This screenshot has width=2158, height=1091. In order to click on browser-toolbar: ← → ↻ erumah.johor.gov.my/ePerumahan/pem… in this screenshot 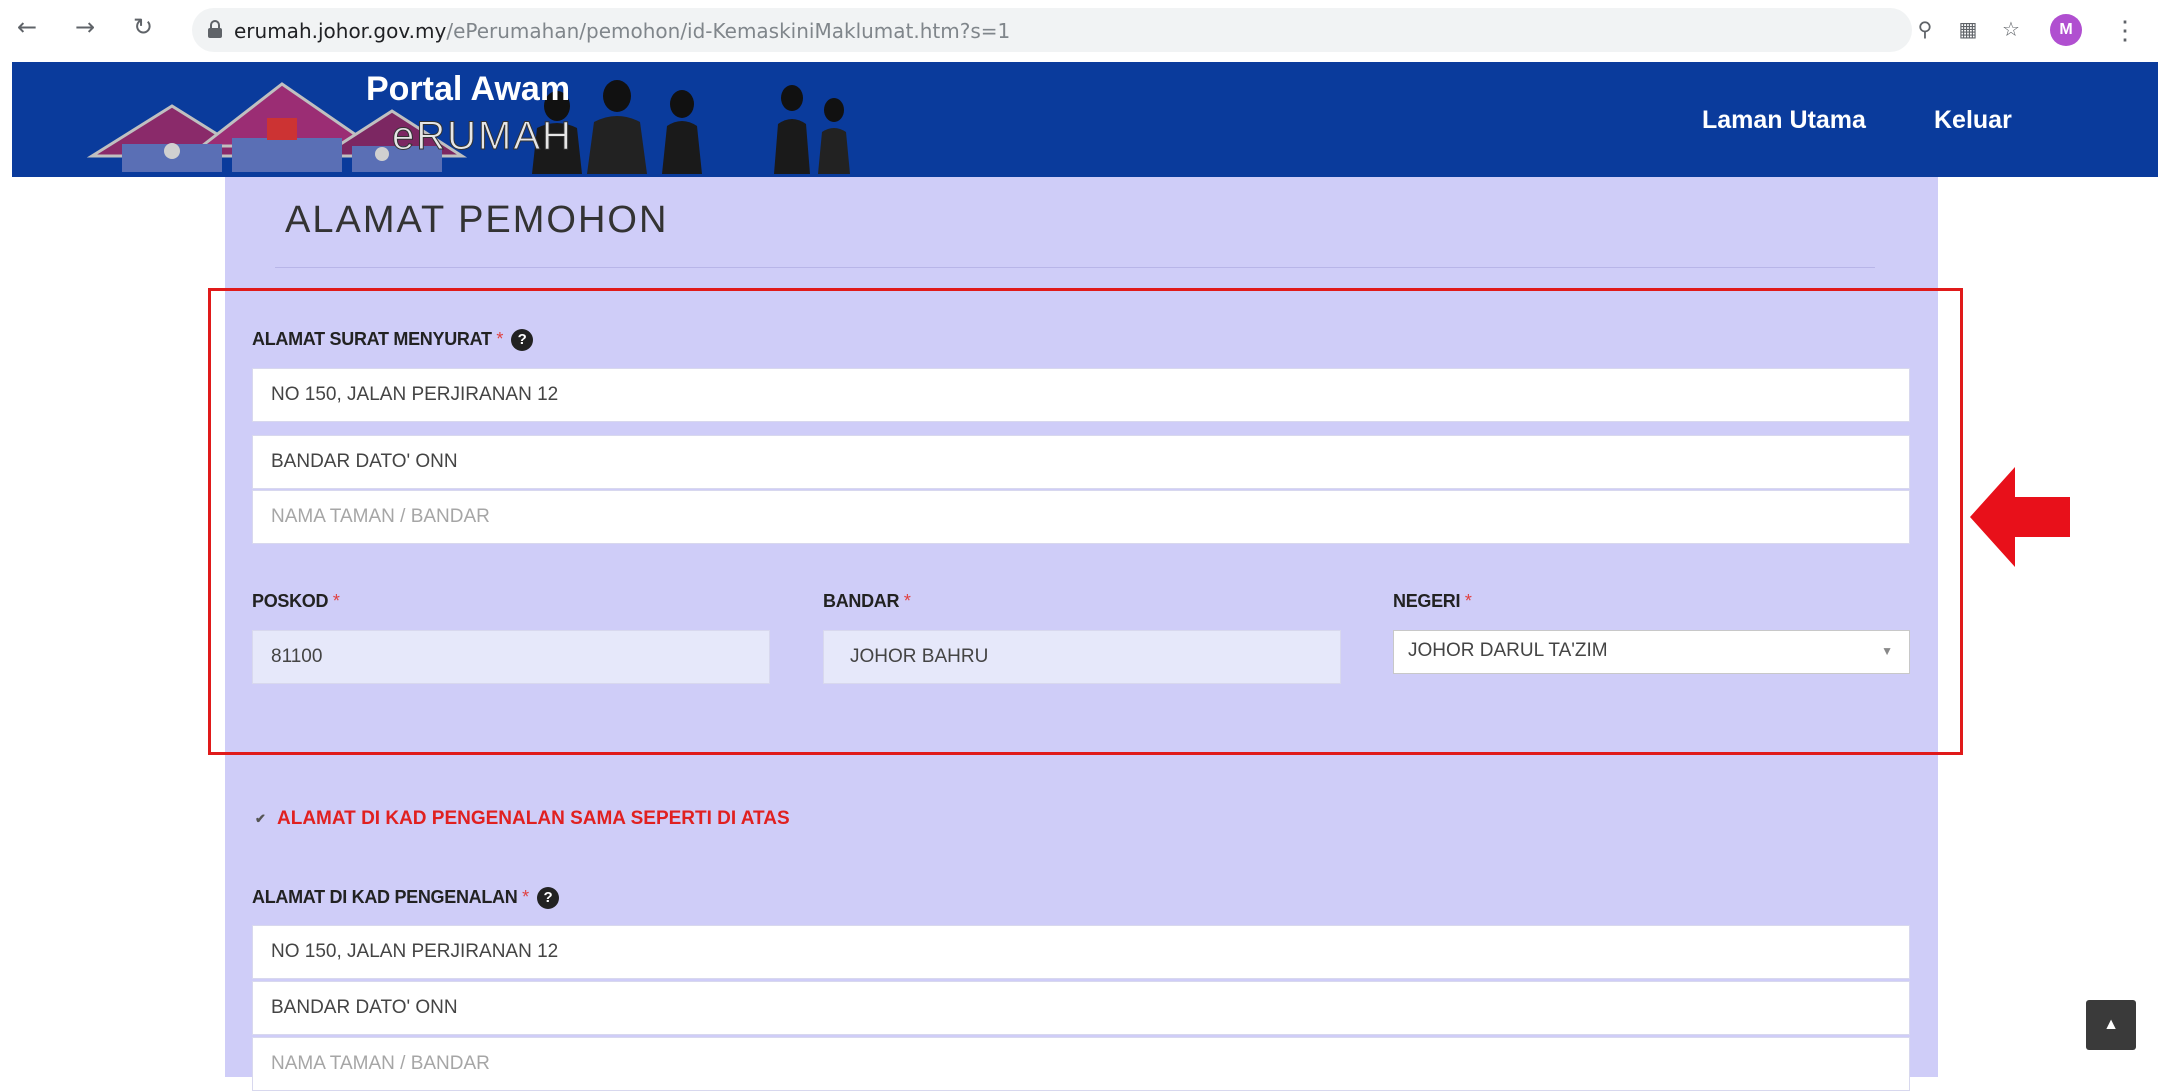, I will do `click(1079, 31)`.